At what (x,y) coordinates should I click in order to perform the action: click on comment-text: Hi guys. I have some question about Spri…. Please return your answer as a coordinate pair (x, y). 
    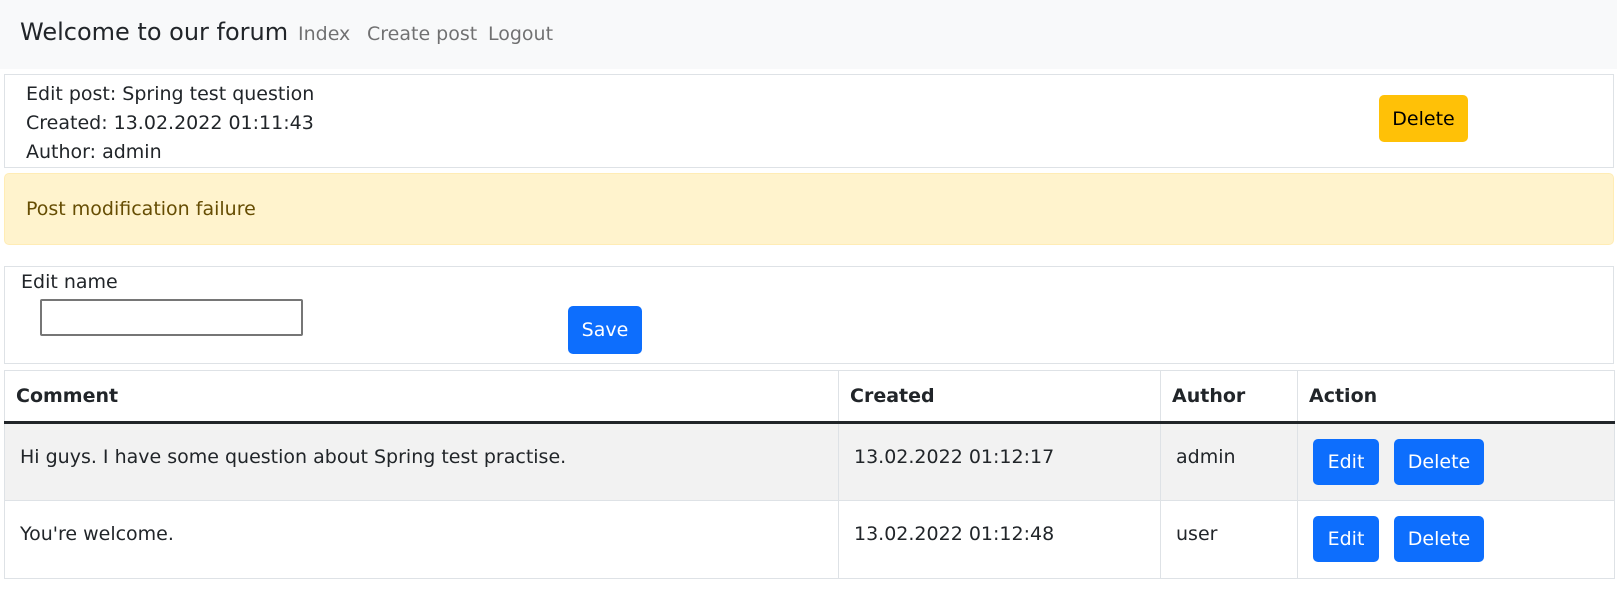
    Looking at the image, I should click on (421, 461).